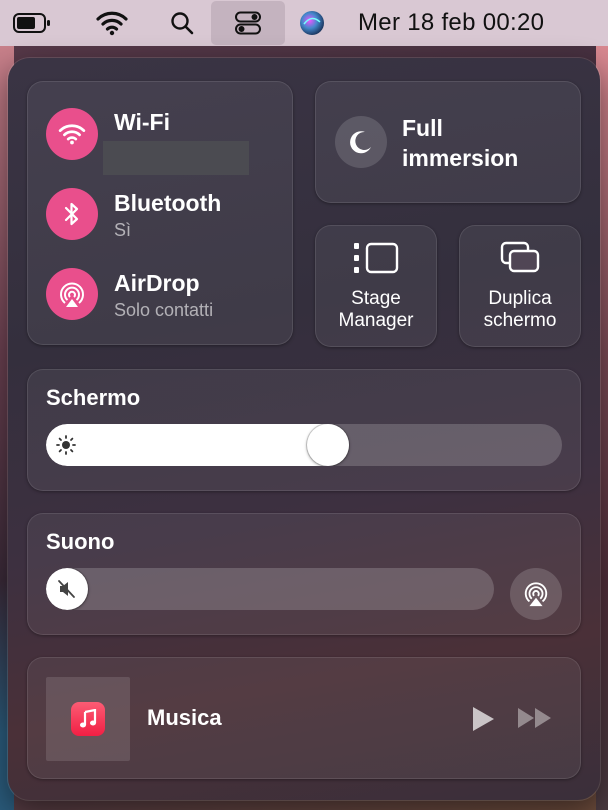  I want to click on bluetooth-status: Sì, so click(123, 230).